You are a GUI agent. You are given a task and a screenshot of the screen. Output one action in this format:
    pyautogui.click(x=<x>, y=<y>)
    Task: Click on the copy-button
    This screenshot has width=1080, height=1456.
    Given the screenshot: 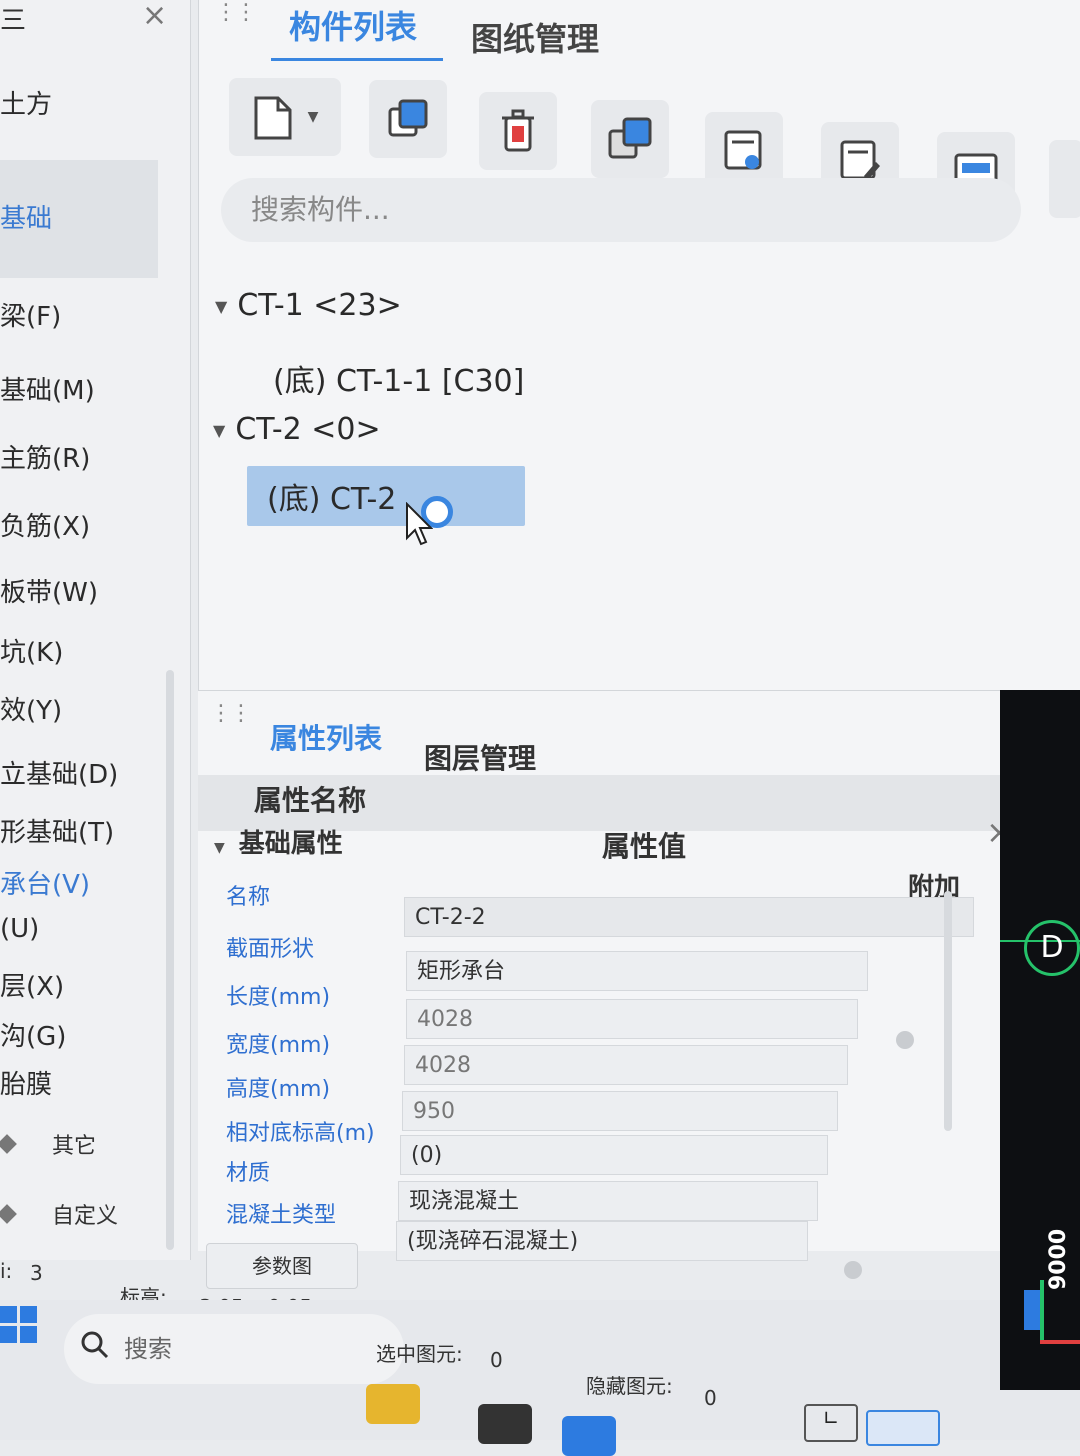 What is the action you would take?
    pyautogui.click(x=408, y=119)
    